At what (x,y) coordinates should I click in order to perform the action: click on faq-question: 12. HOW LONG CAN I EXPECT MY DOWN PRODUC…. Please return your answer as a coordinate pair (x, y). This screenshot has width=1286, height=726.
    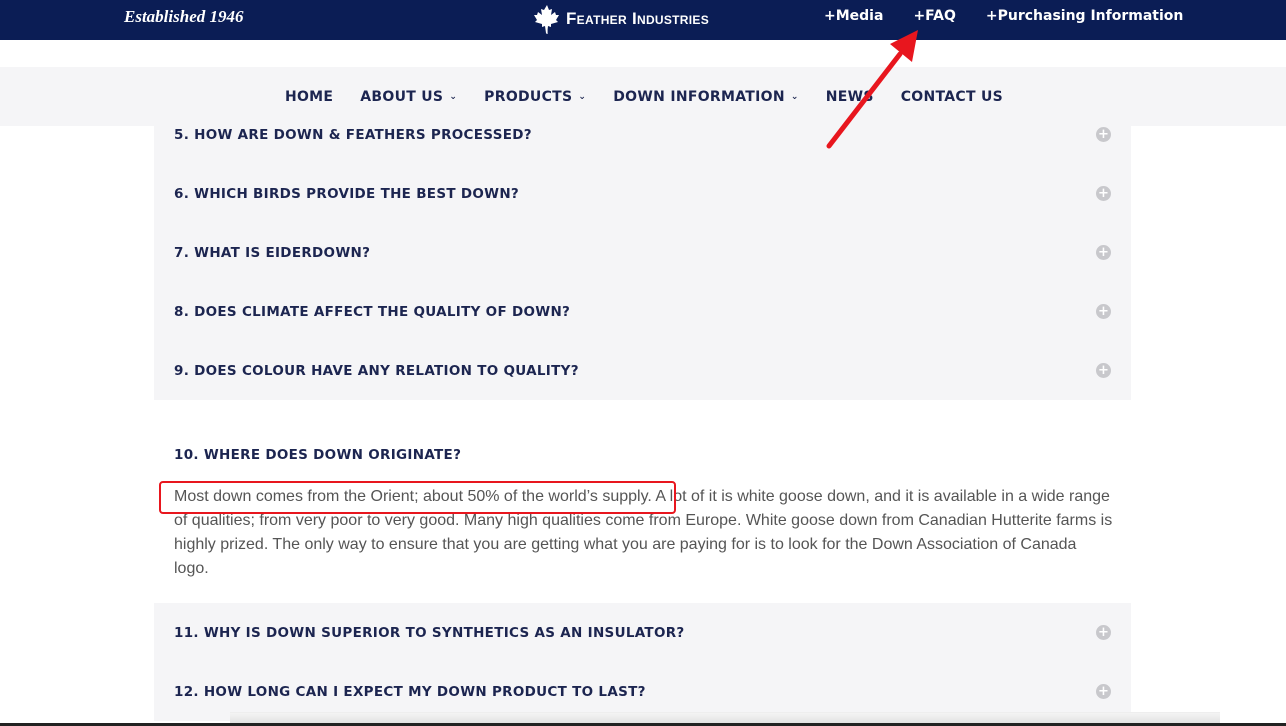
    Looking at the image, I should click on (410, 691).